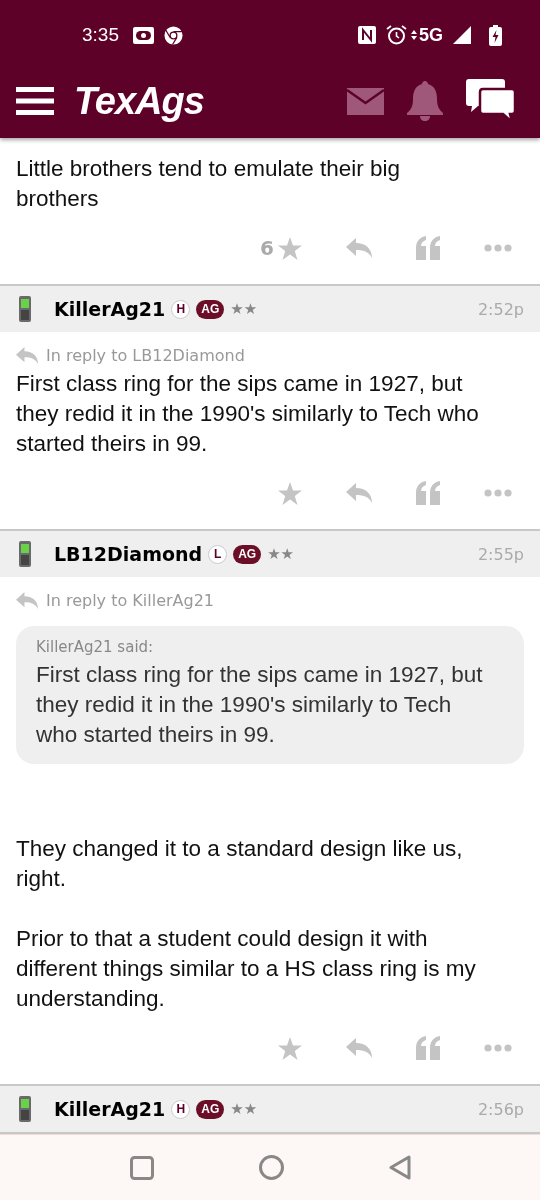 This screenshot has height=1200, width=540. I want to click on like-count: 6, so click(267, 248).